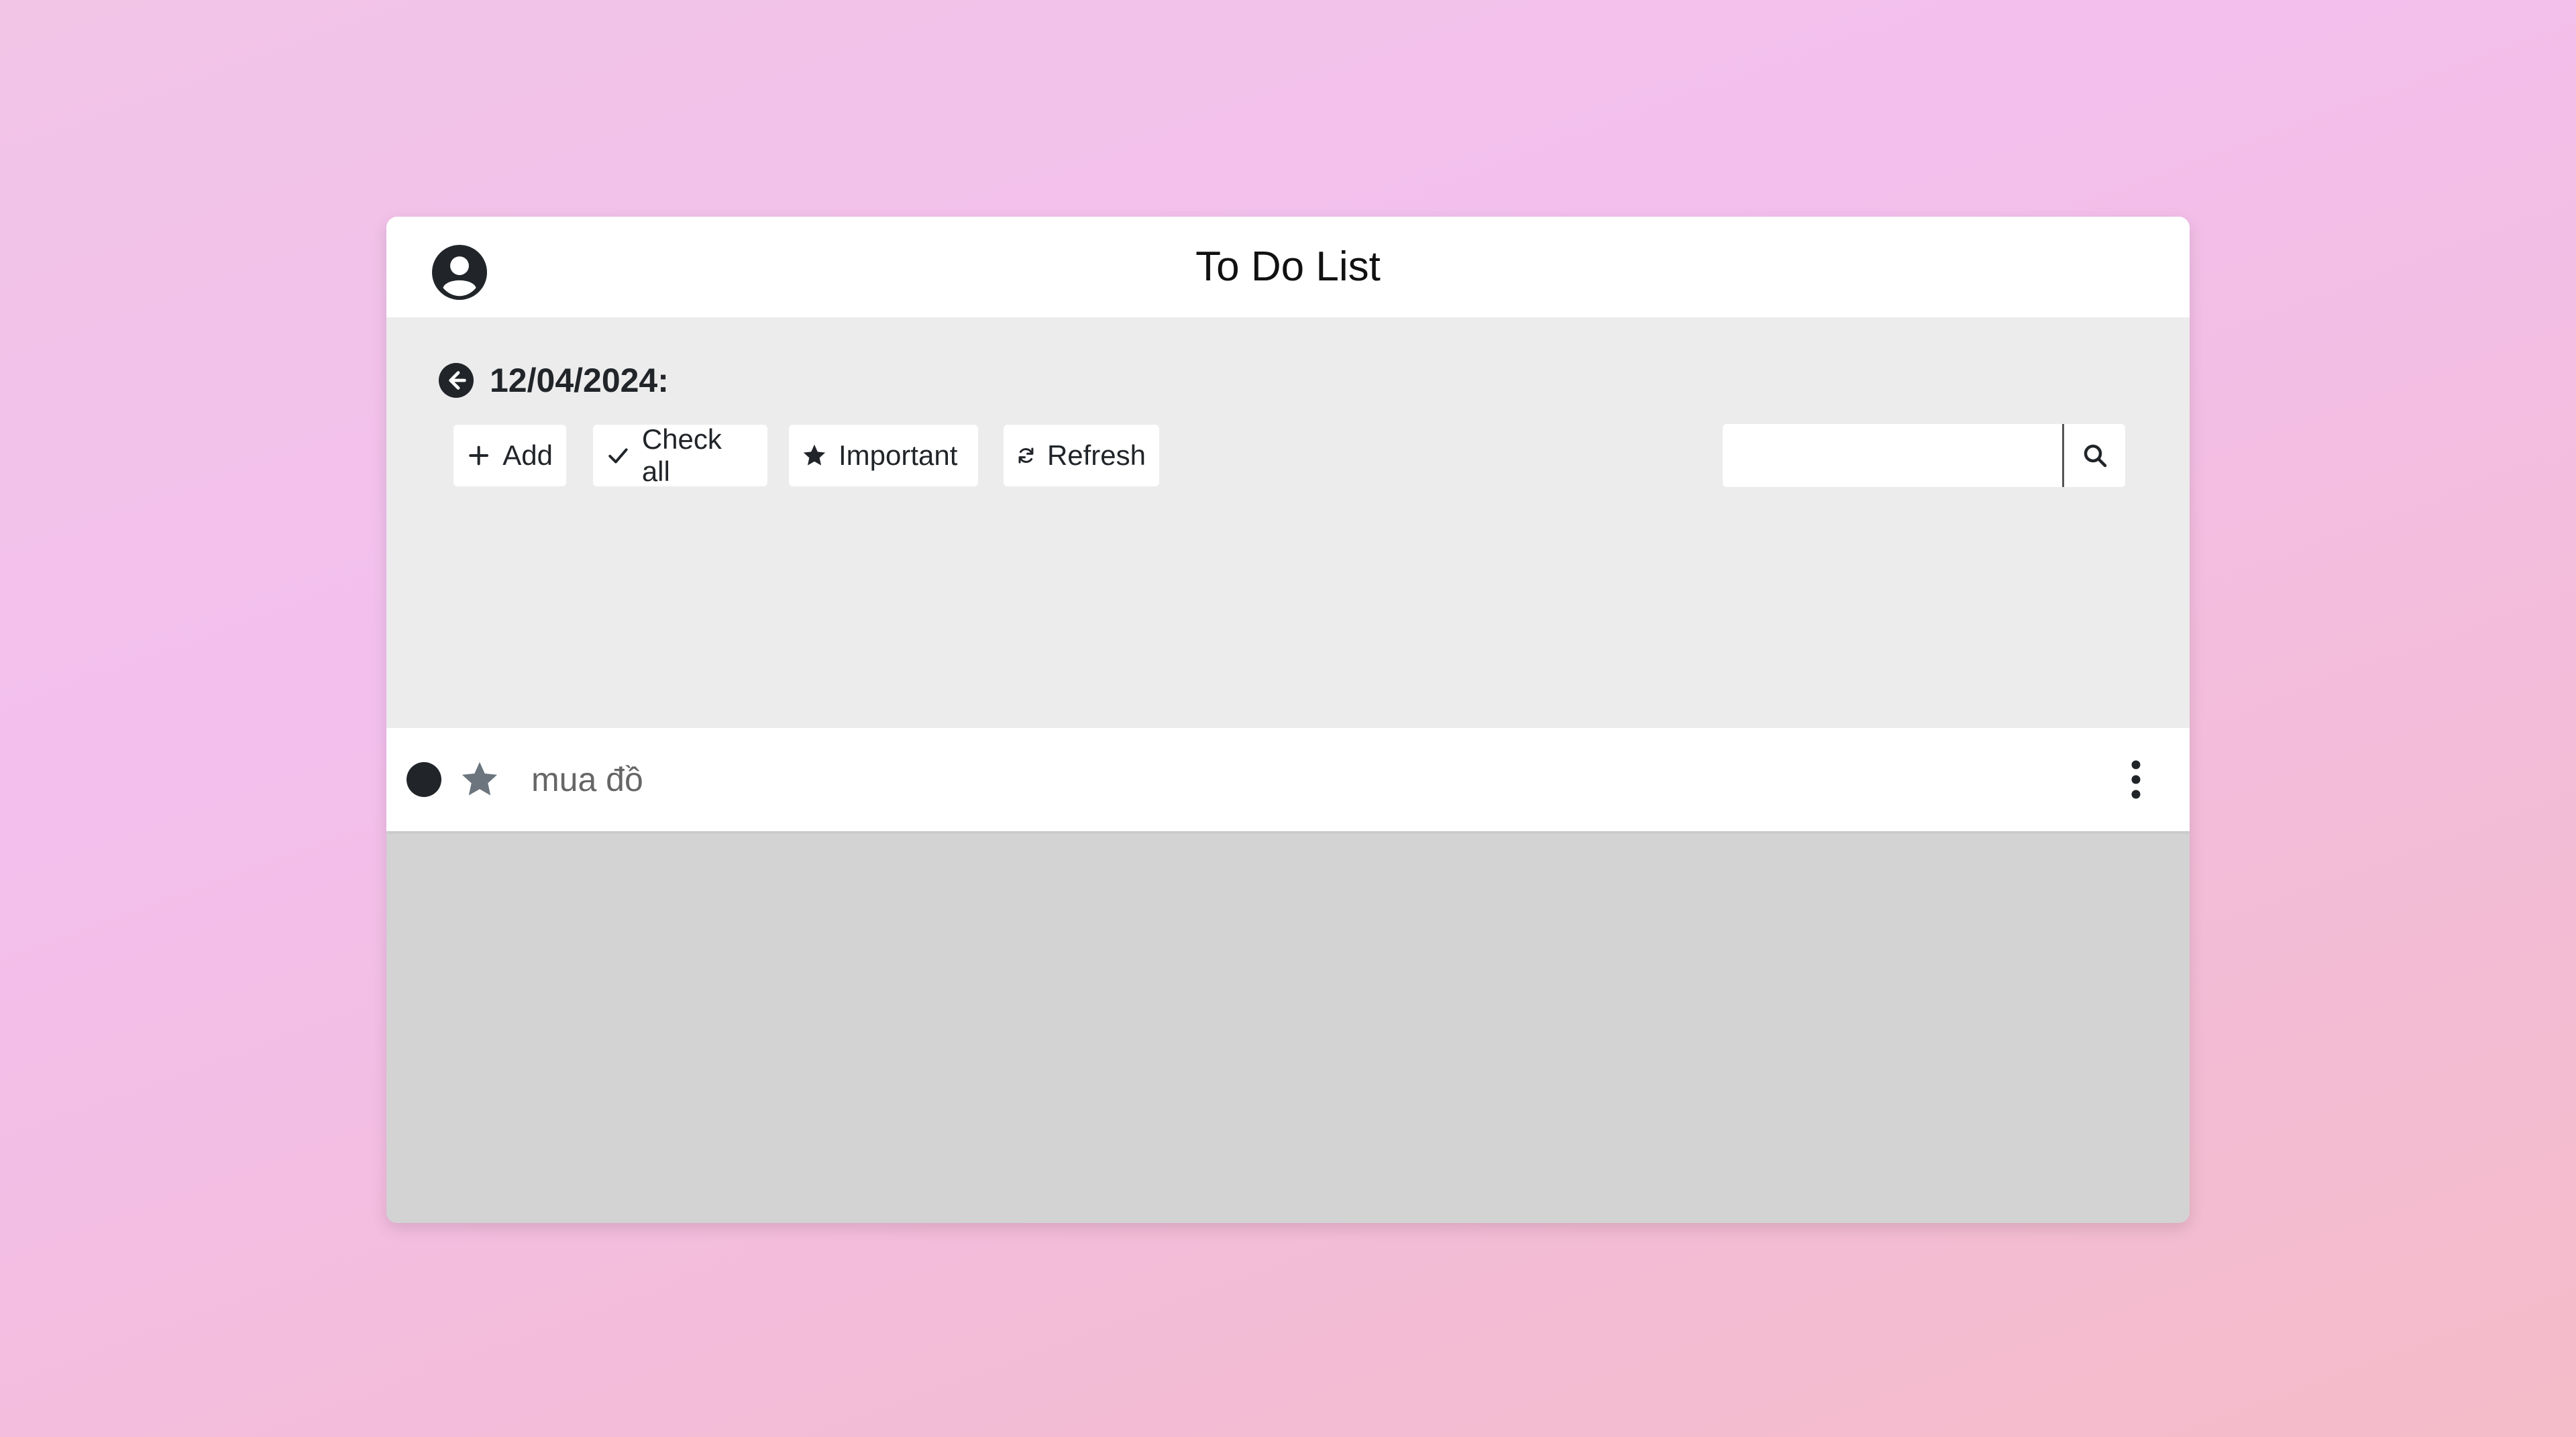 Image resolution: width=2576 pixels, height=1437 pixels. I want to click on refresh-button: Refresh, so click(1081, 455).